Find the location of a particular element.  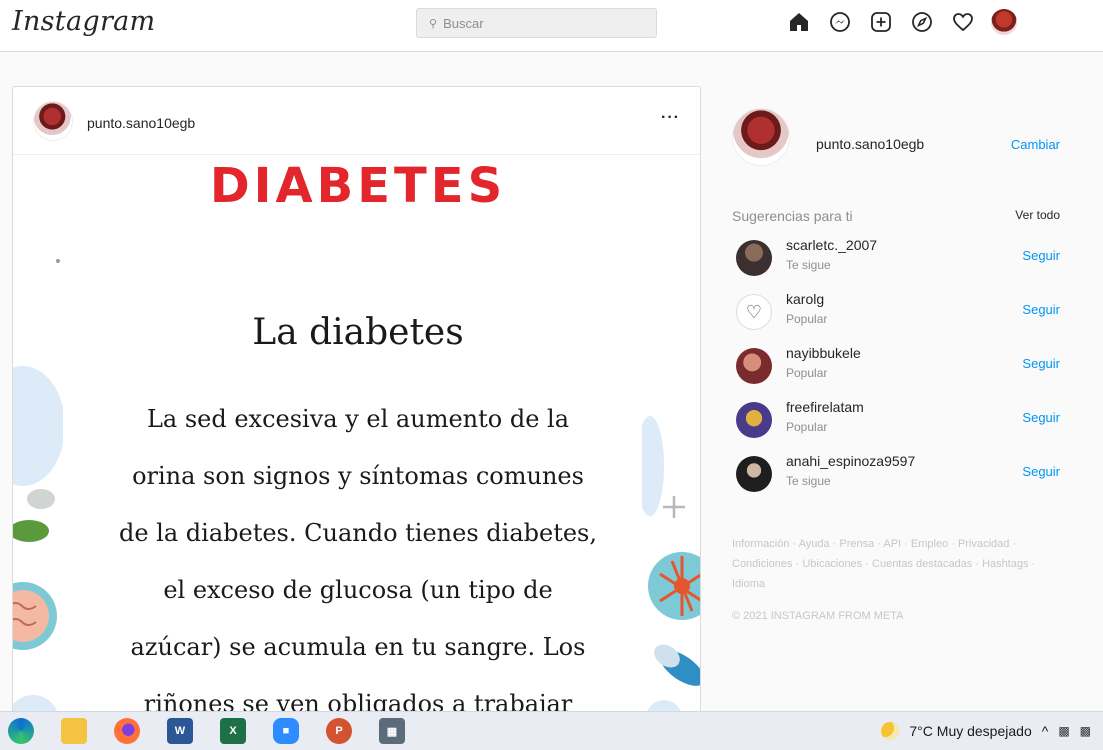

suggestion-username: scarletc._2007 is located at coordinates (831, 245).